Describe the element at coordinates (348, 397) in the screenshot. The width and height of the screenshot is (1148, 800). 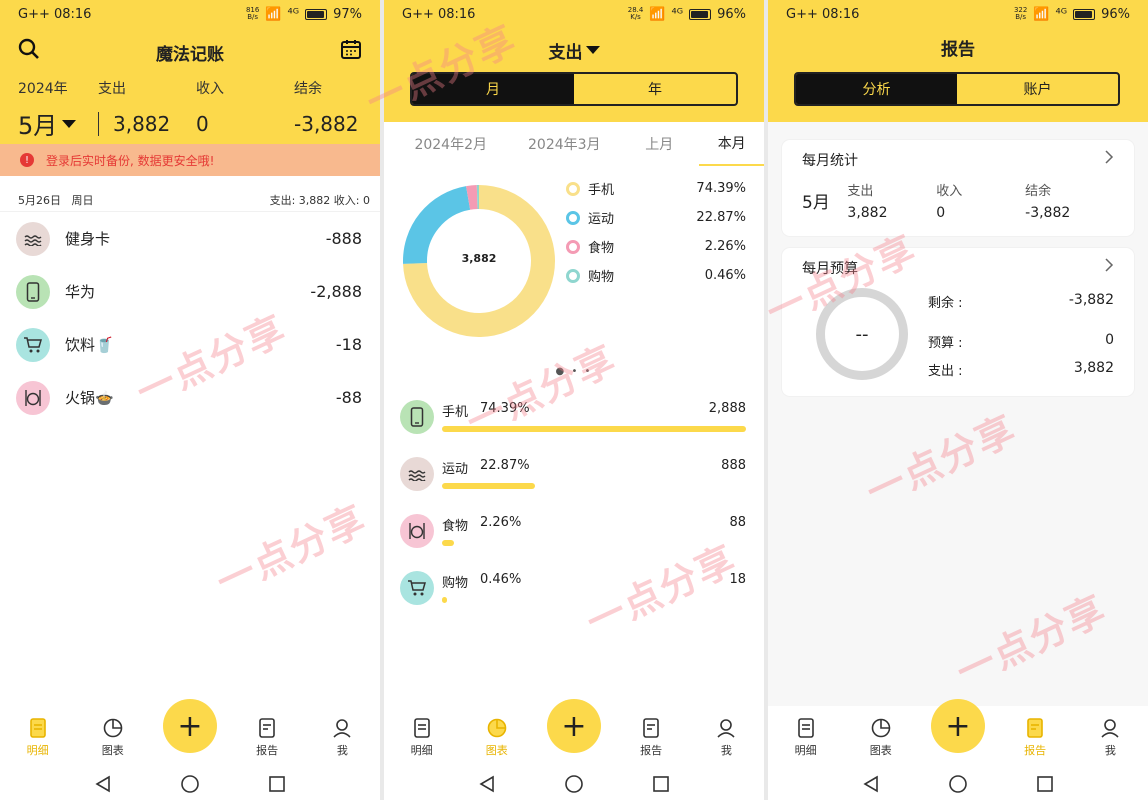
I see `record-amount: -88` at that location.